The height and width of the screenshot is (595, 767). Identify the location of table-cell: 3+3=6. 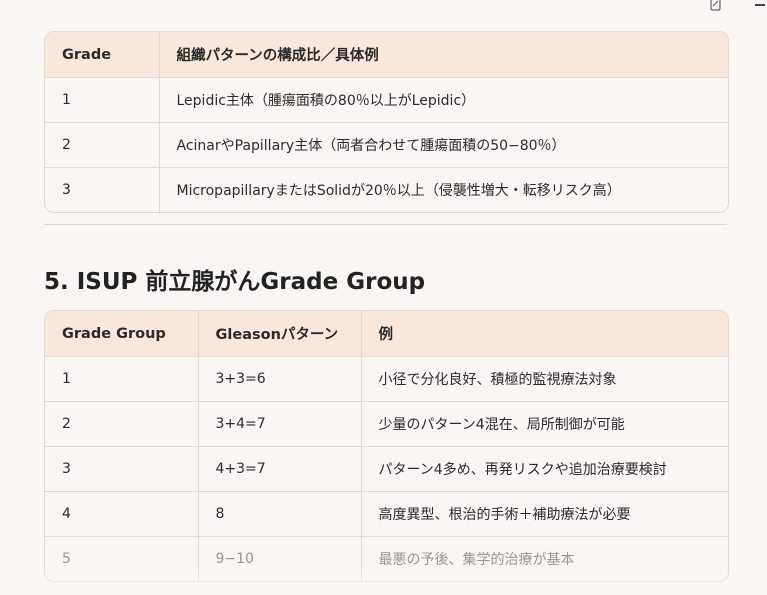
(279, 379).